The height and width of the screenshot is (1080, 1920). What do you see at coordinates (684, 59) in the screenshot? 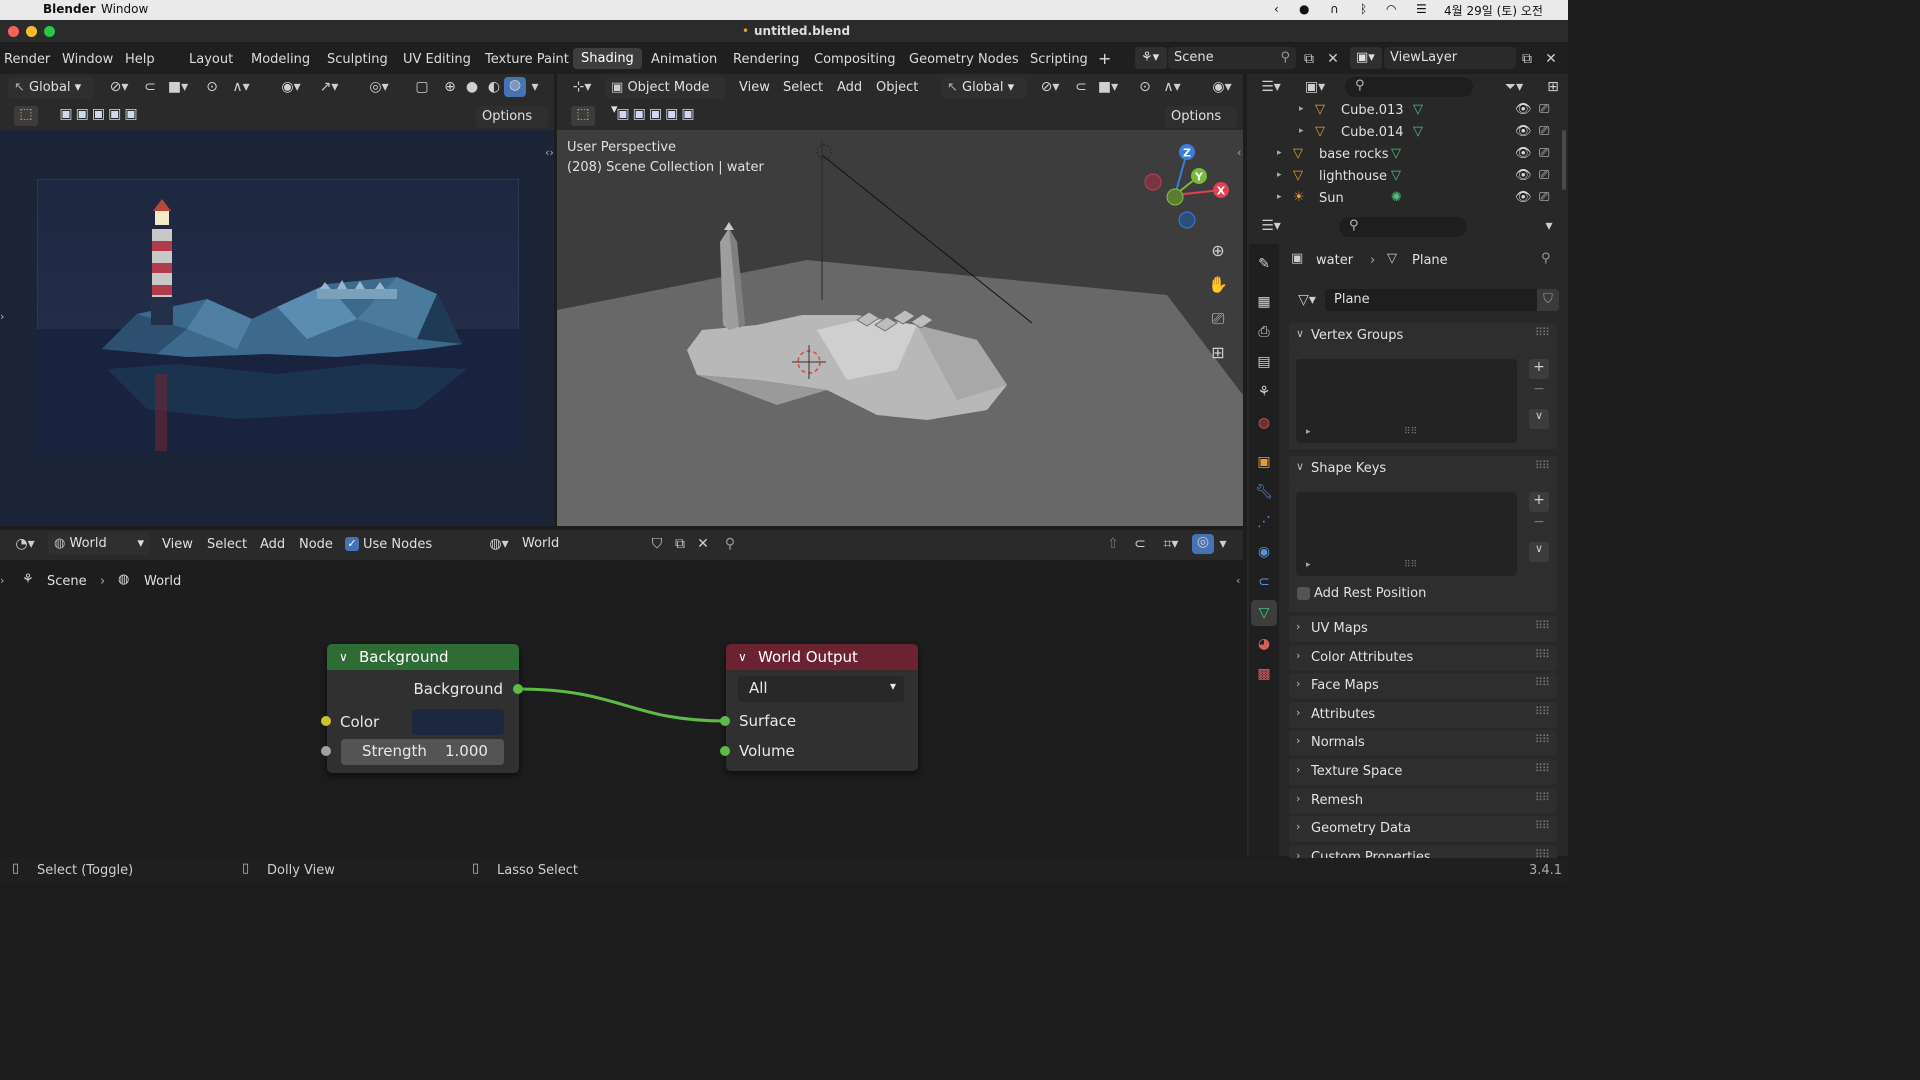
I see `tab-animation: Animation` at bounding box center [684, 59].